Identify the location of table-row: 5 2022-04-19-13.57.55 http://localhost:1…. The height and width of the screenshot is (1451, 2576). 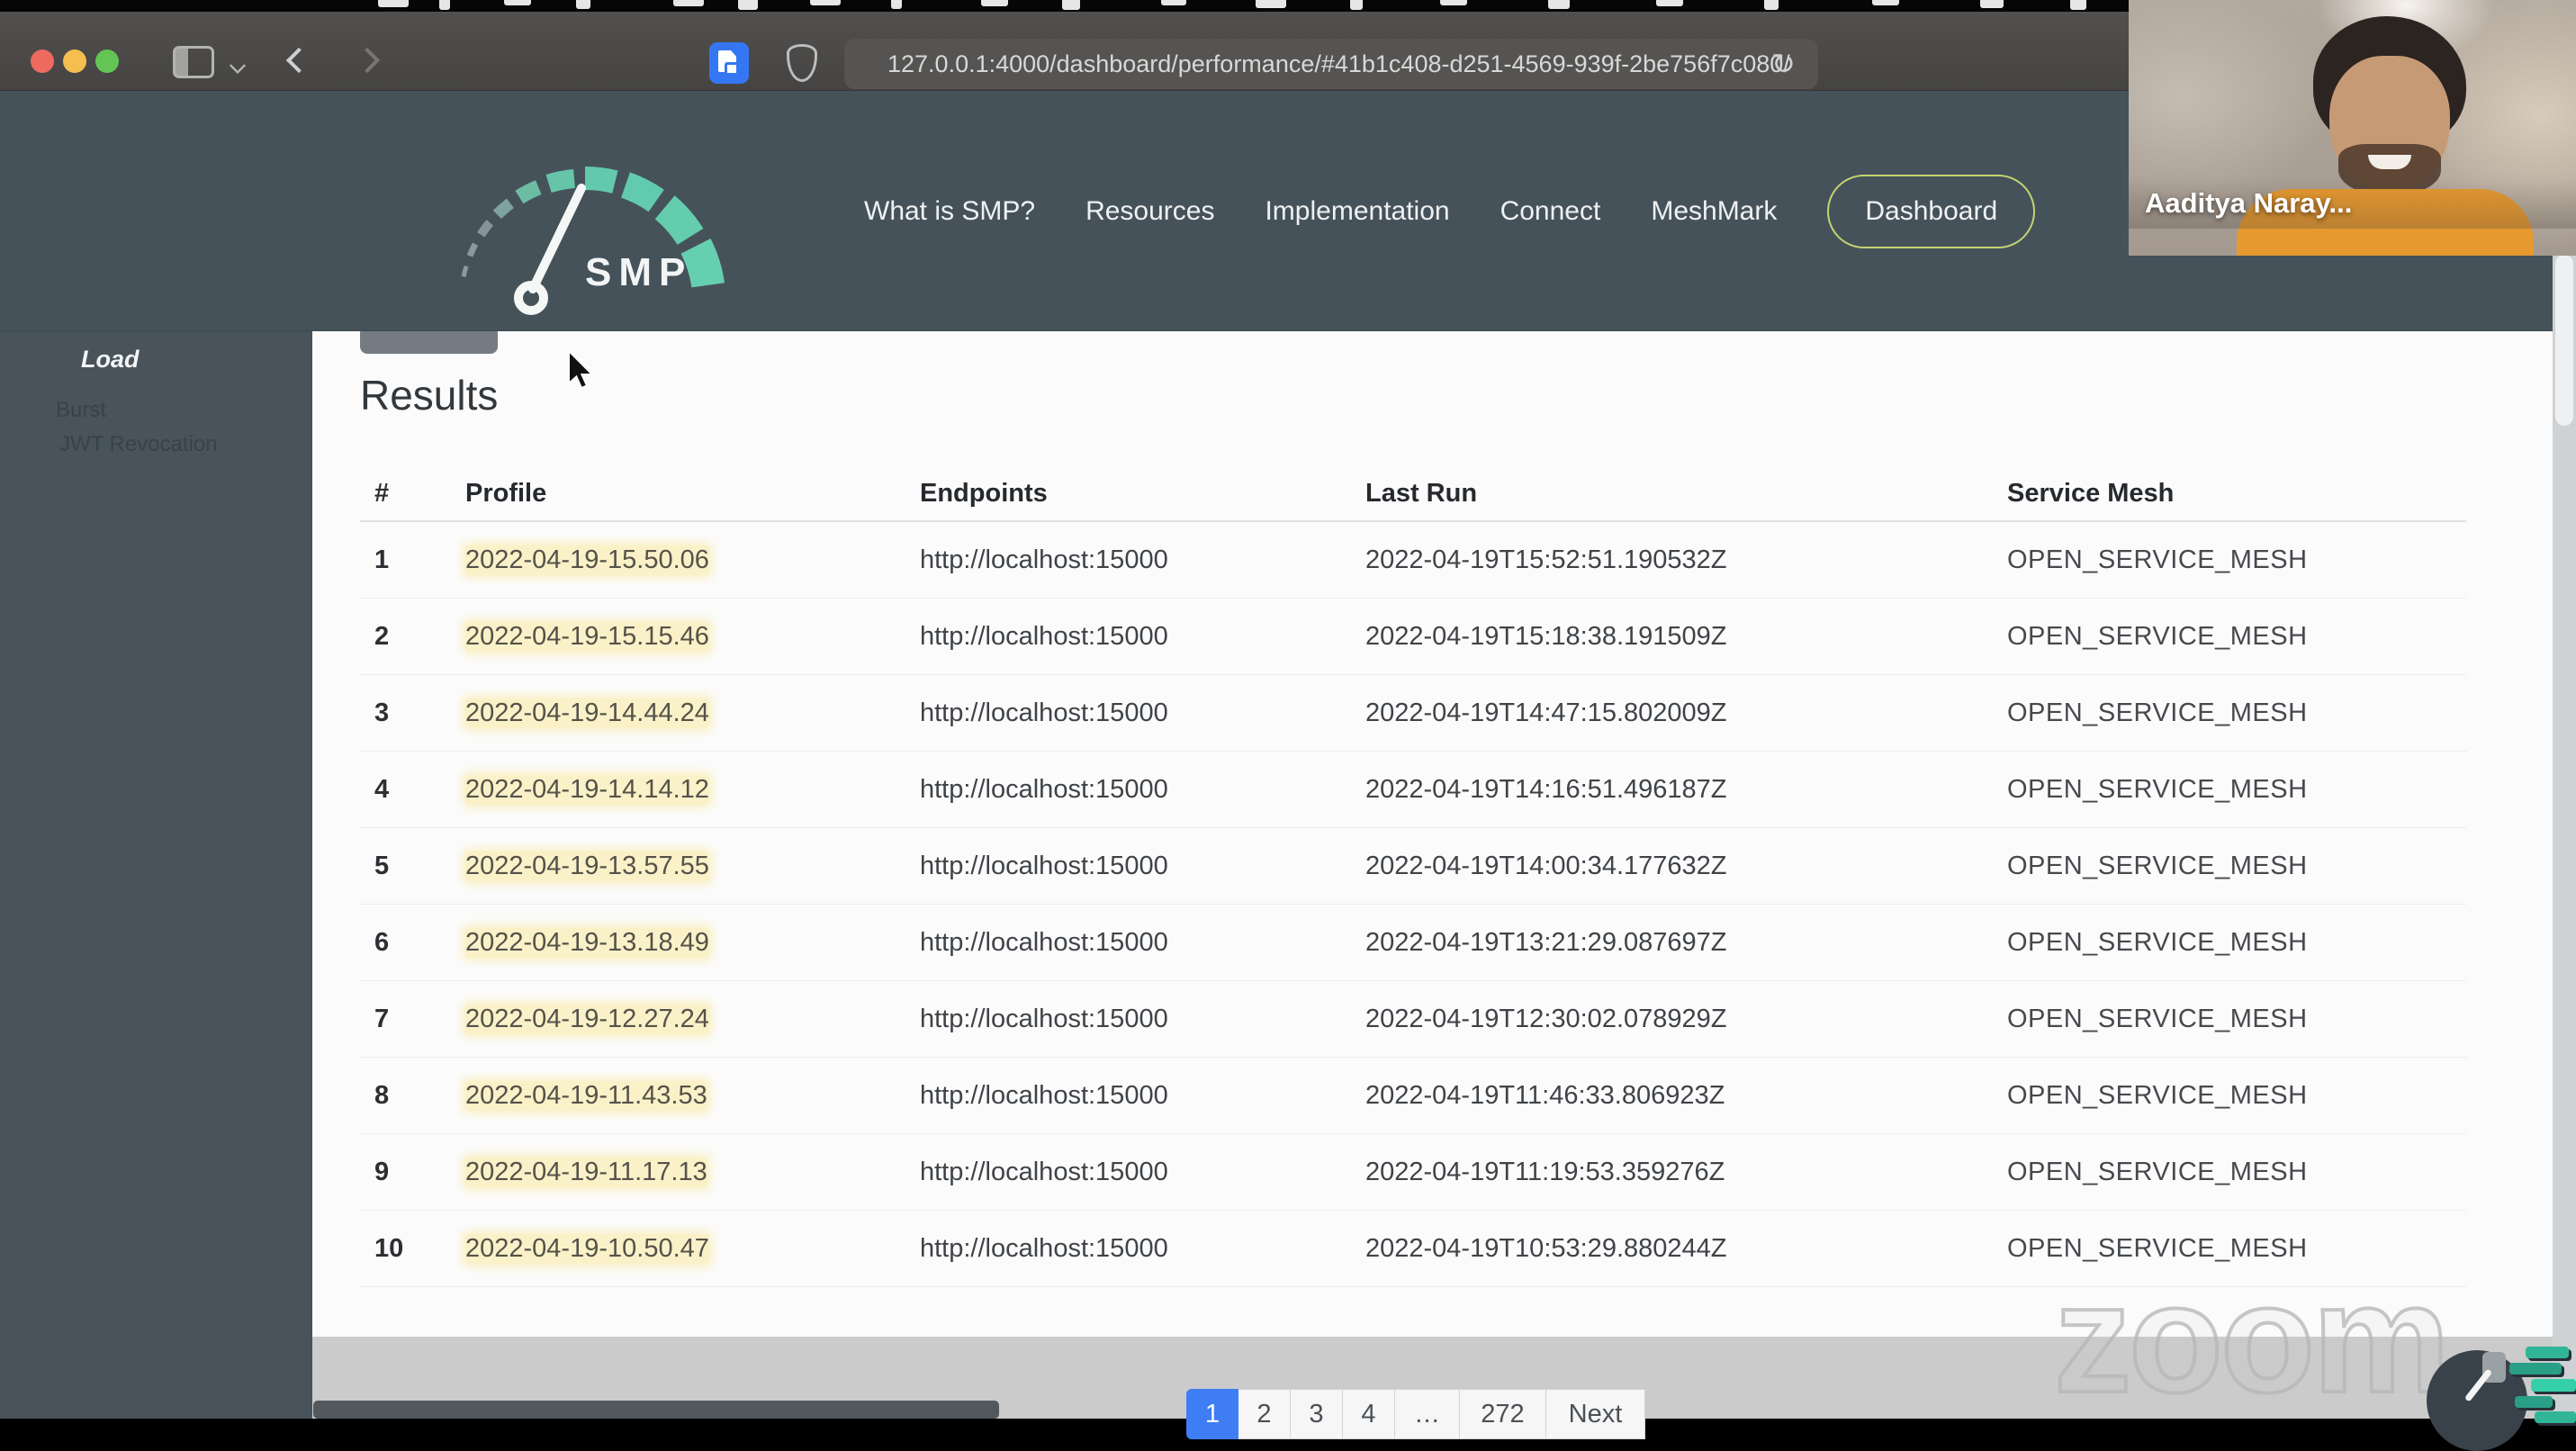
(1413, 866).